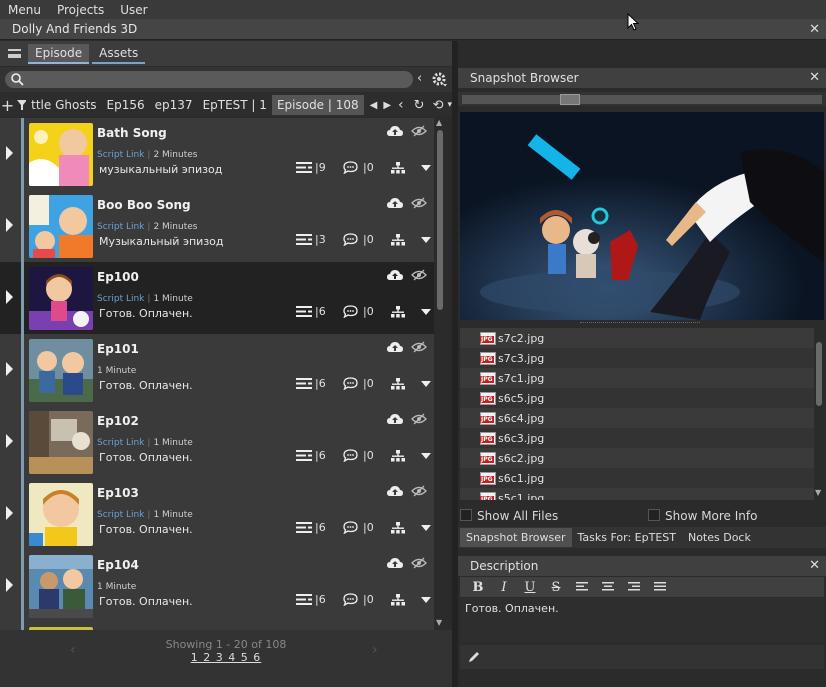 Image resolution: width=826 pixels, height=687 pixels. I want to click on description-editor: Готов. Оплачен., so click(642, 620).